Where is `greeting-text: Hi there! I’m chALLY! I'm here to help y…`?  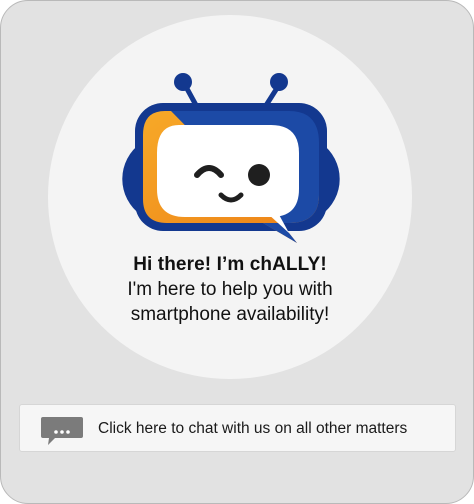
greeting-text: Hi there! I’m chALLY! I'm here to help y… is located at coordinates (230, 290).